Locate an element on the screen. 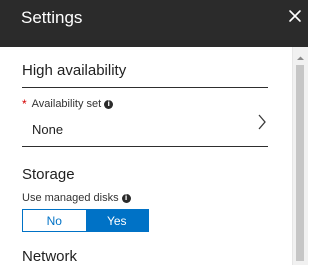 This screenshot has width=320, height=265. chevron-right-icon is located at coordinates (262, 122).